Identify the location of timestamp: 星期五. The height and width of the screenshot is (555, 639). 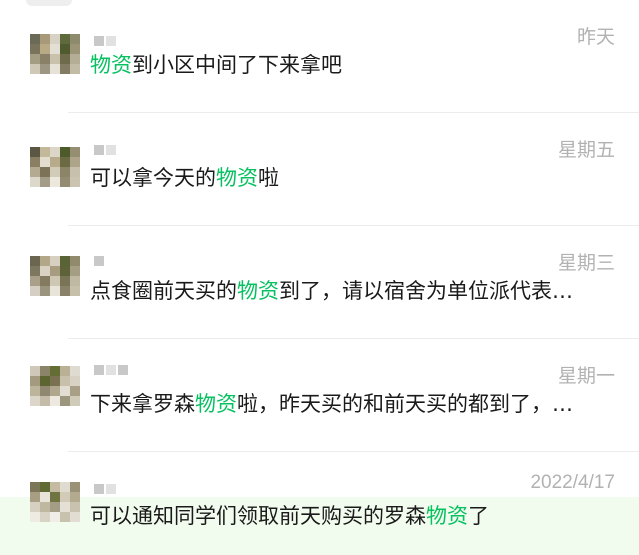
(586, 150).